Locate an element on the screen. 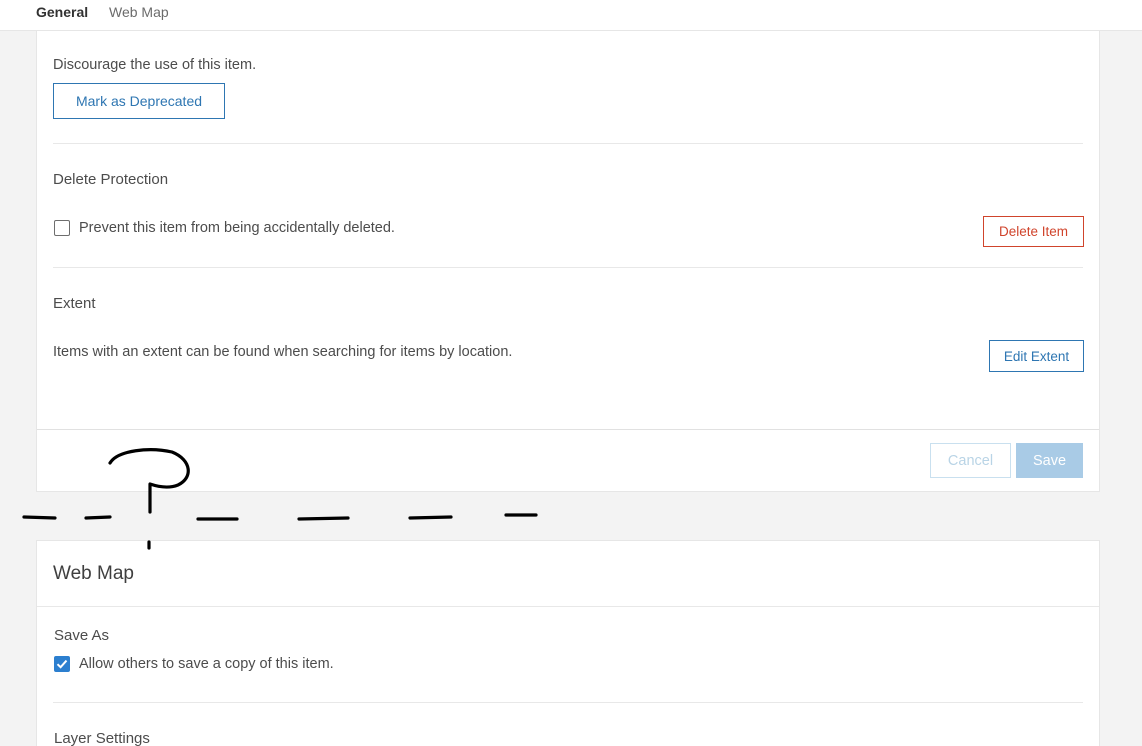 The width and height of the screenshot is (1142, 746). save-as-heading: Save As is located at coordinates (82, 635).